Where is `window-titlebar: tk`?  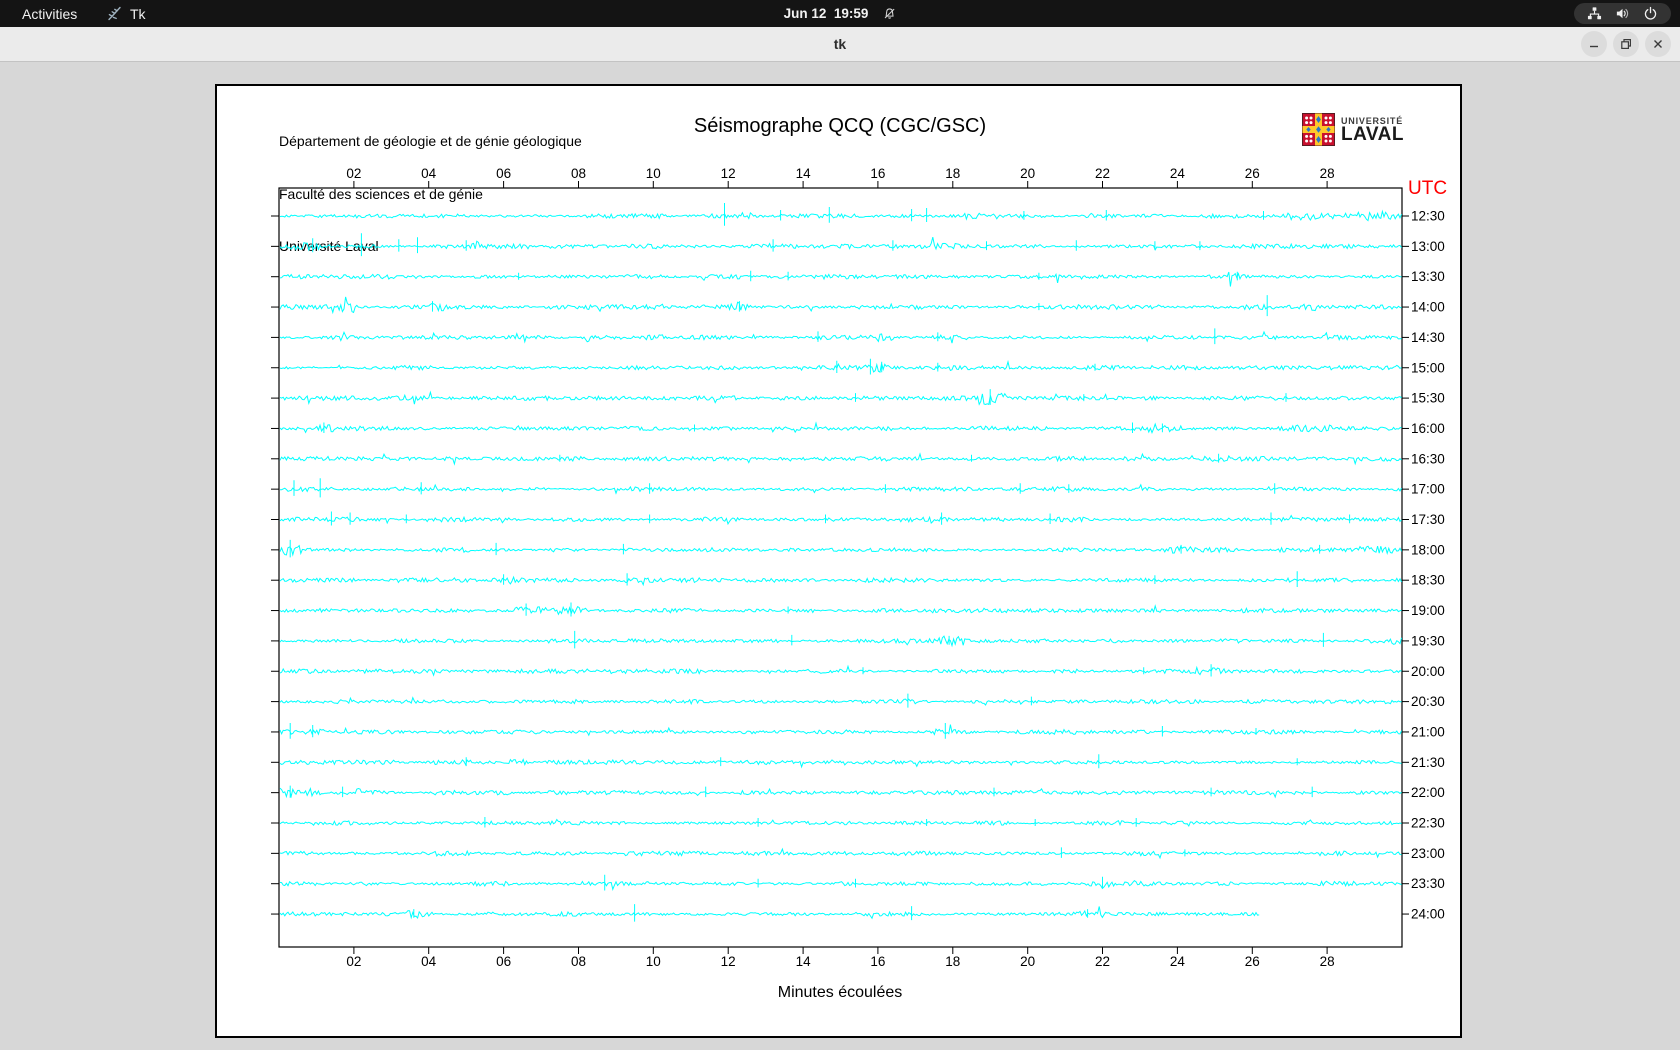 window-titlebar: tk is located at coordinates (840, 44).